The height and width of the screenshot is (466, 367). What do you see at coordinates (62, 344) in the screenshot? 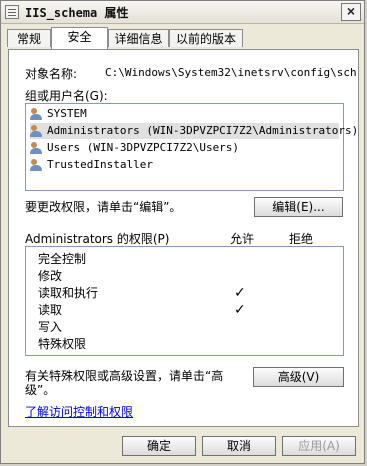
I see `permission-special: 特殊权限` at bounding box center [62, 344].